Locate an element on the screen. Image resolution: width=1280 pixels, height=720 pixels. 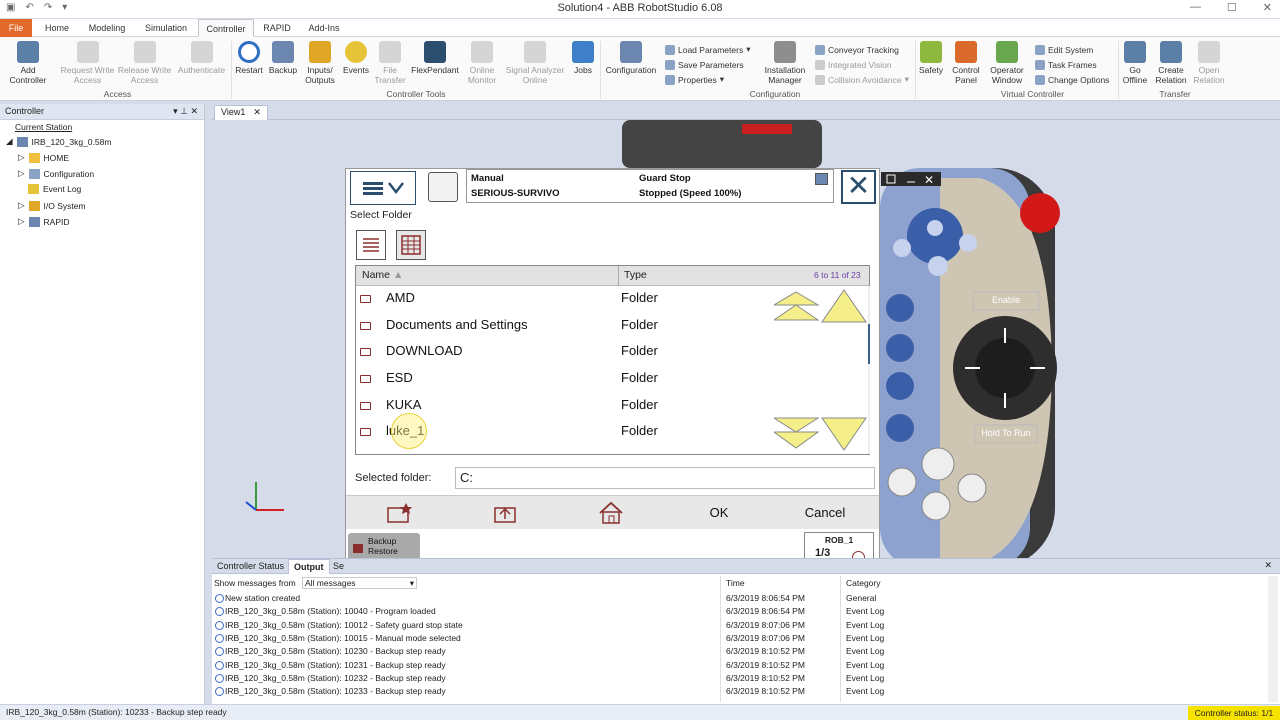
file-transfer-button: File Transfer is located at coordinates (390, 63).